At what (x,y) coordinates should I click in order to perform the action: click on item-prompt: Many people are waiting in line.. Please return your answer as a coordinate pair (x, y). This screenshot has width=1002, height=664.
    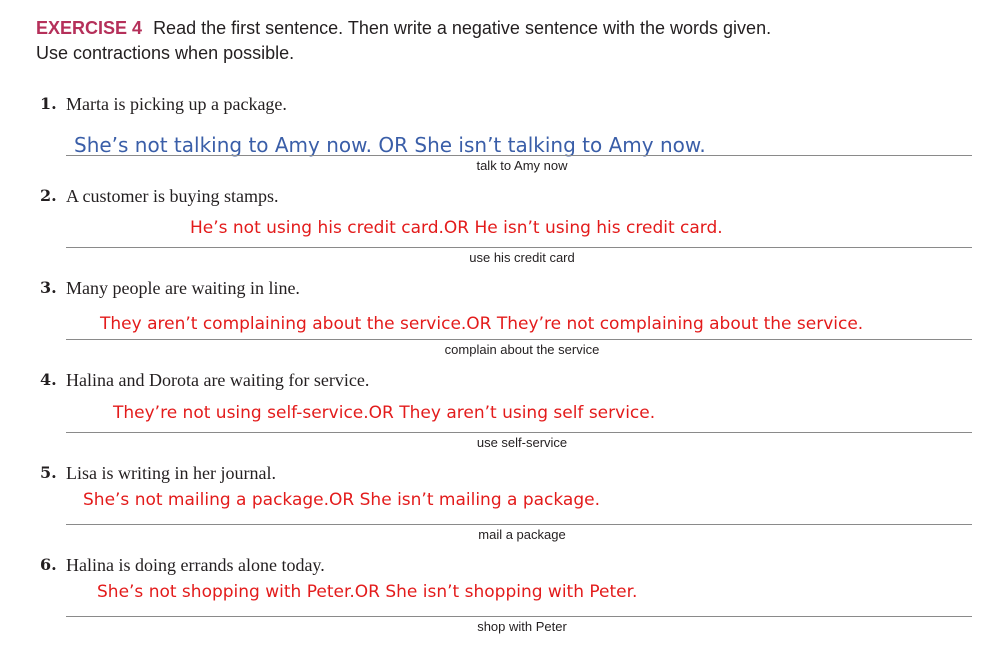
    Looking at the image, I should click on (183, 288).